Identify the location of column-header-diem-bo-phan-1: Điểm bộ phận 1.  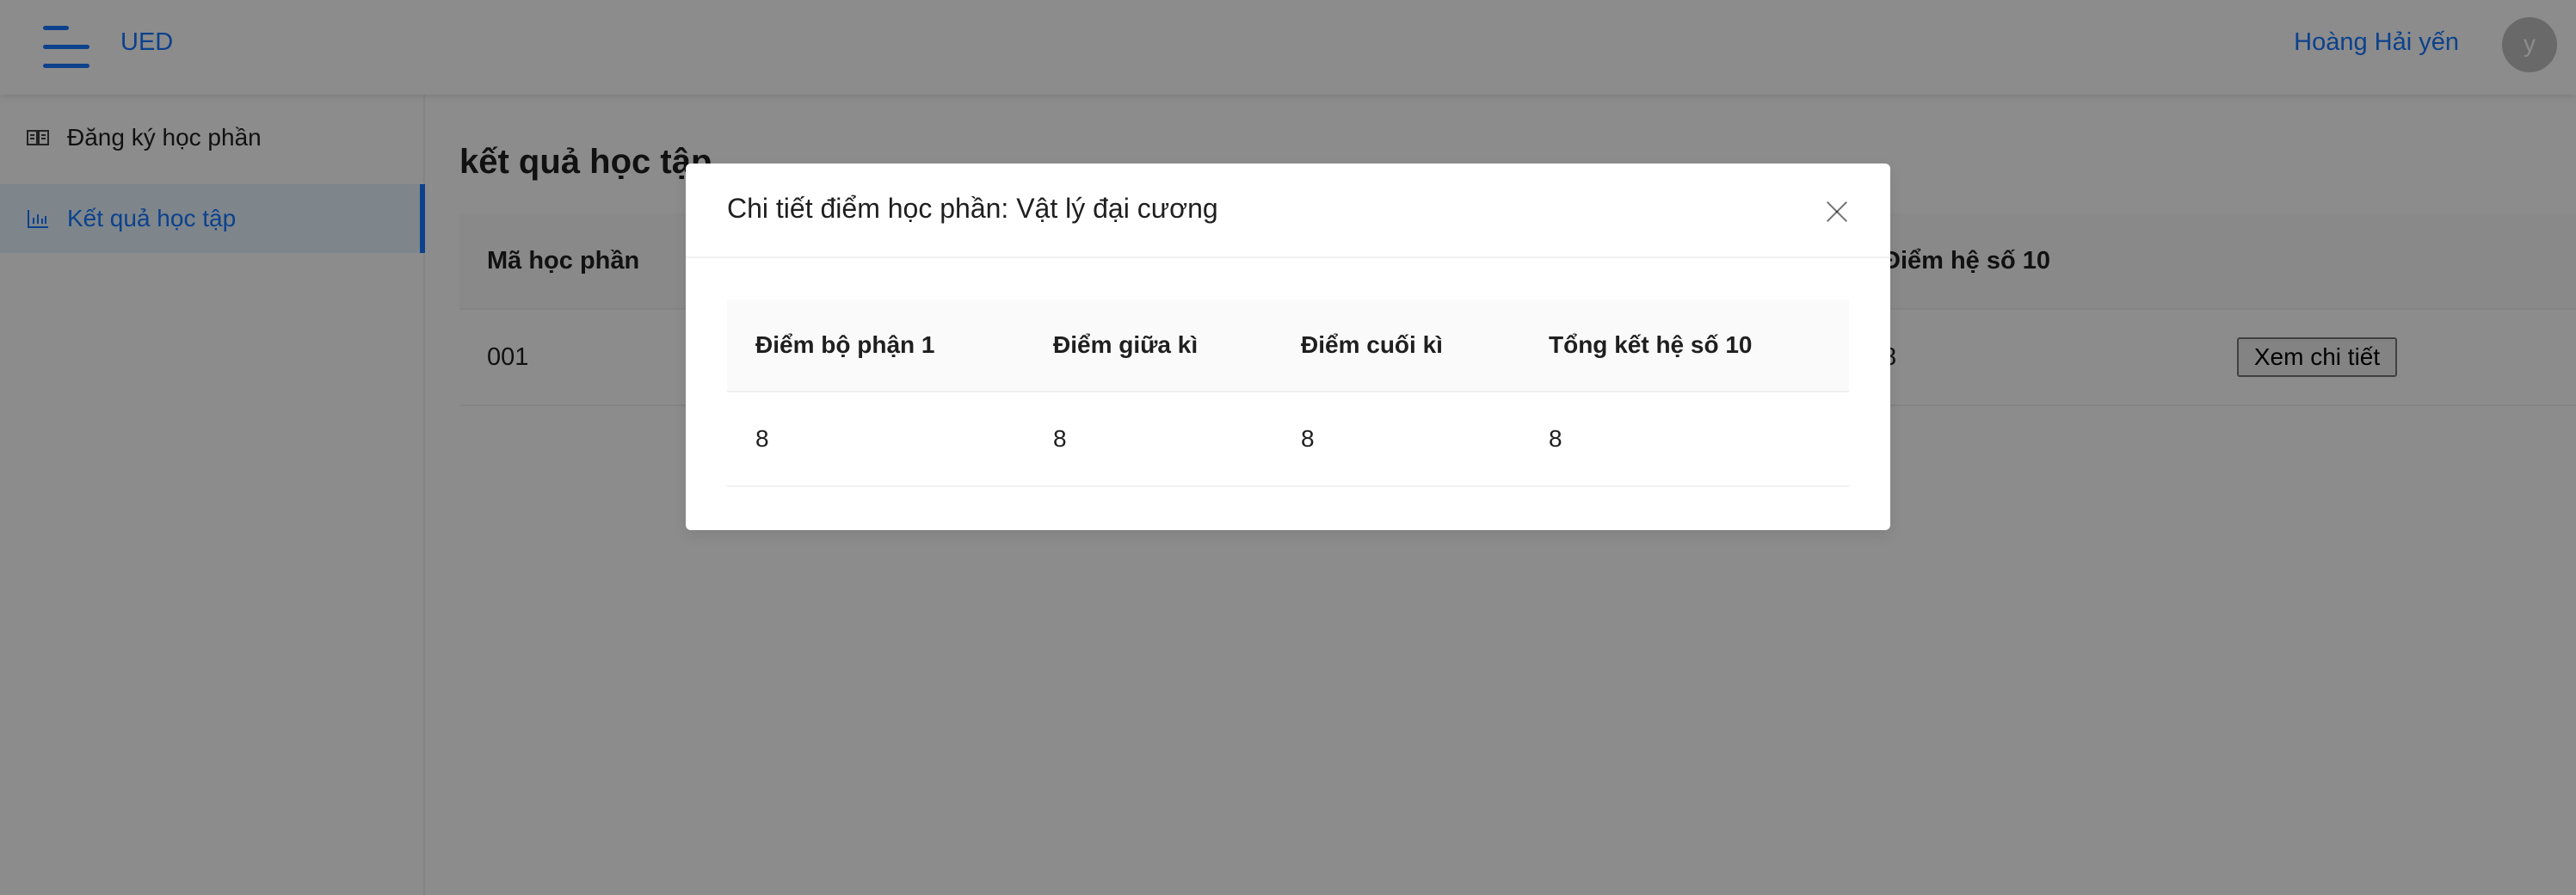
(845, 345).